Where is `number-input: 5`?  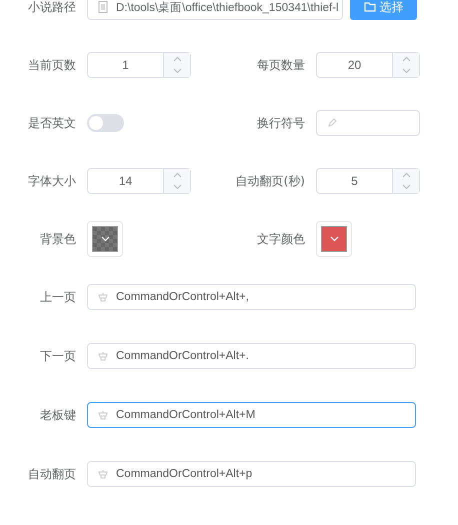 number-input: 5 is located at coordinates (368, 181).